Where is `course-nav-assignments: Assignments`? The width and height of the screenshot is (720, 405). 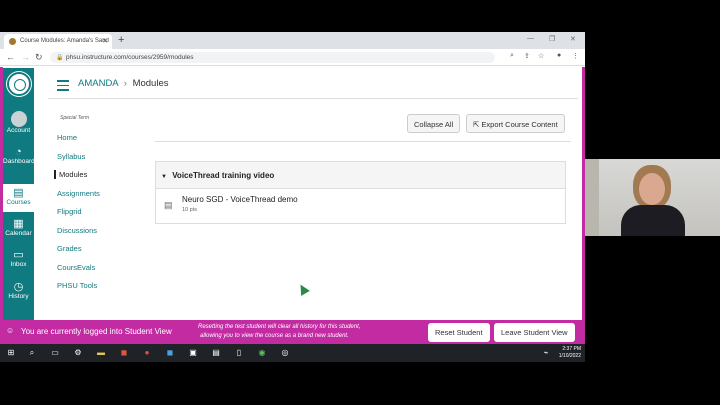
course-nav-assignments: Assignments is located at coordinates (78, 193).